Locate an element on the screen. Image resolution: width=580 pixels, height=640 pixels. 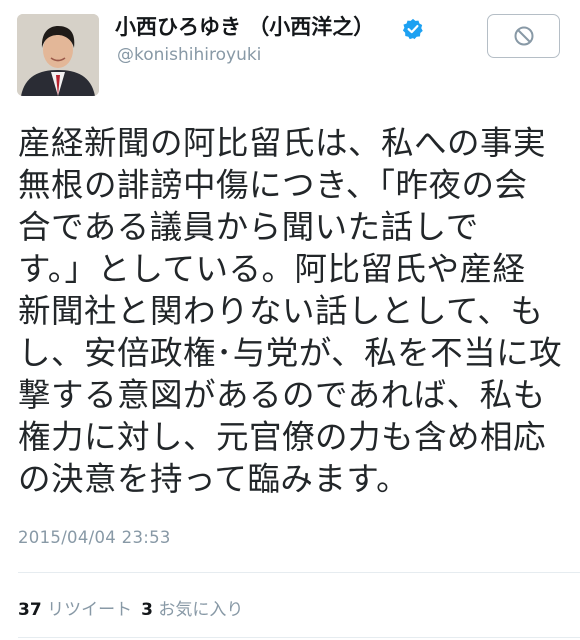
avatar is located at coordinates (58, 55).